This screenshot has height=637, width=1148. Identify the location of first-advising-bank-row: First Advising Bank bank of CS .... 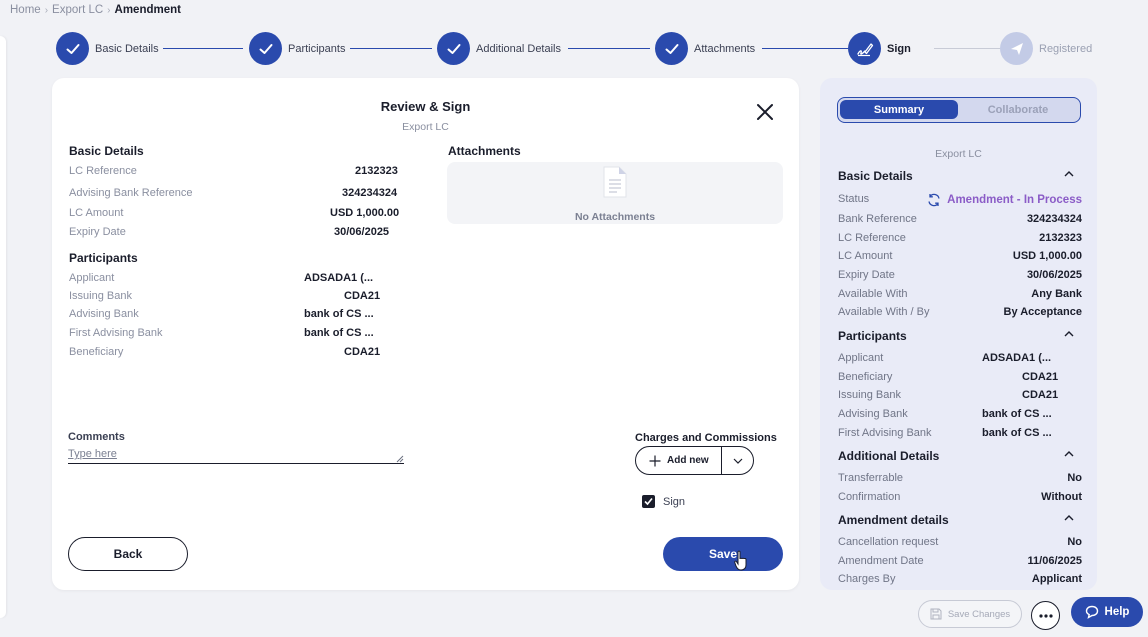
(237, 335).